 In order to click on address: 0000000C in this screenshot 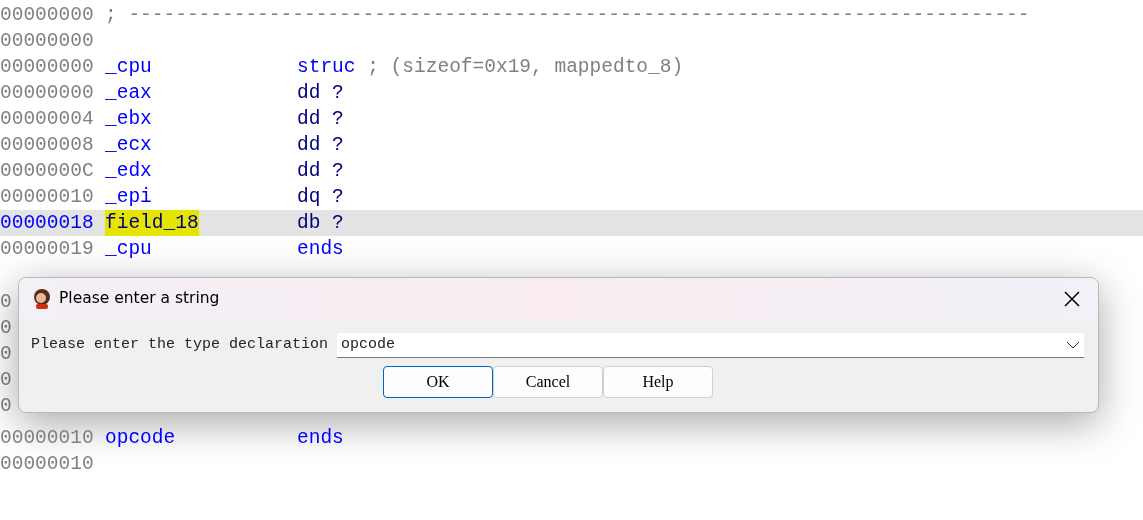, I will do `click(47, 171)`.